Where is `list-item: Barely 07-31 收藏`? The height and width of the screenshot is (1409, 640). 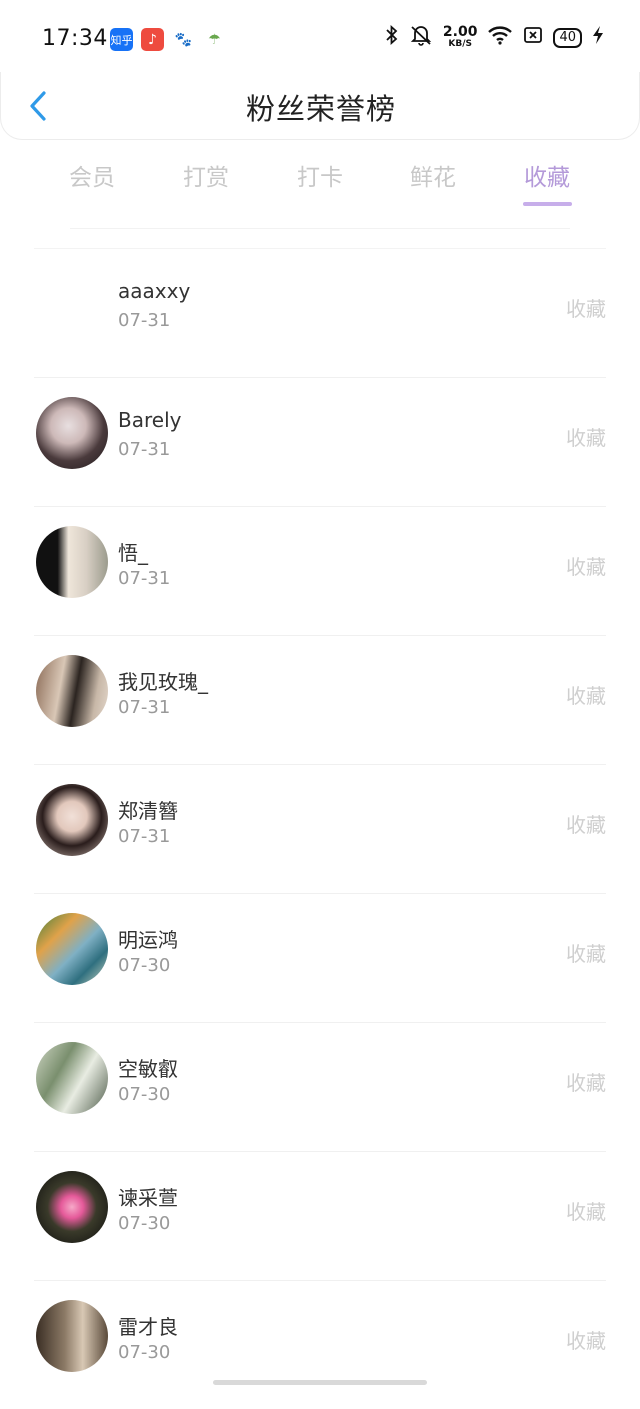 list-item: Barely 07-31 收藏 is located at coordinates (320, 441).